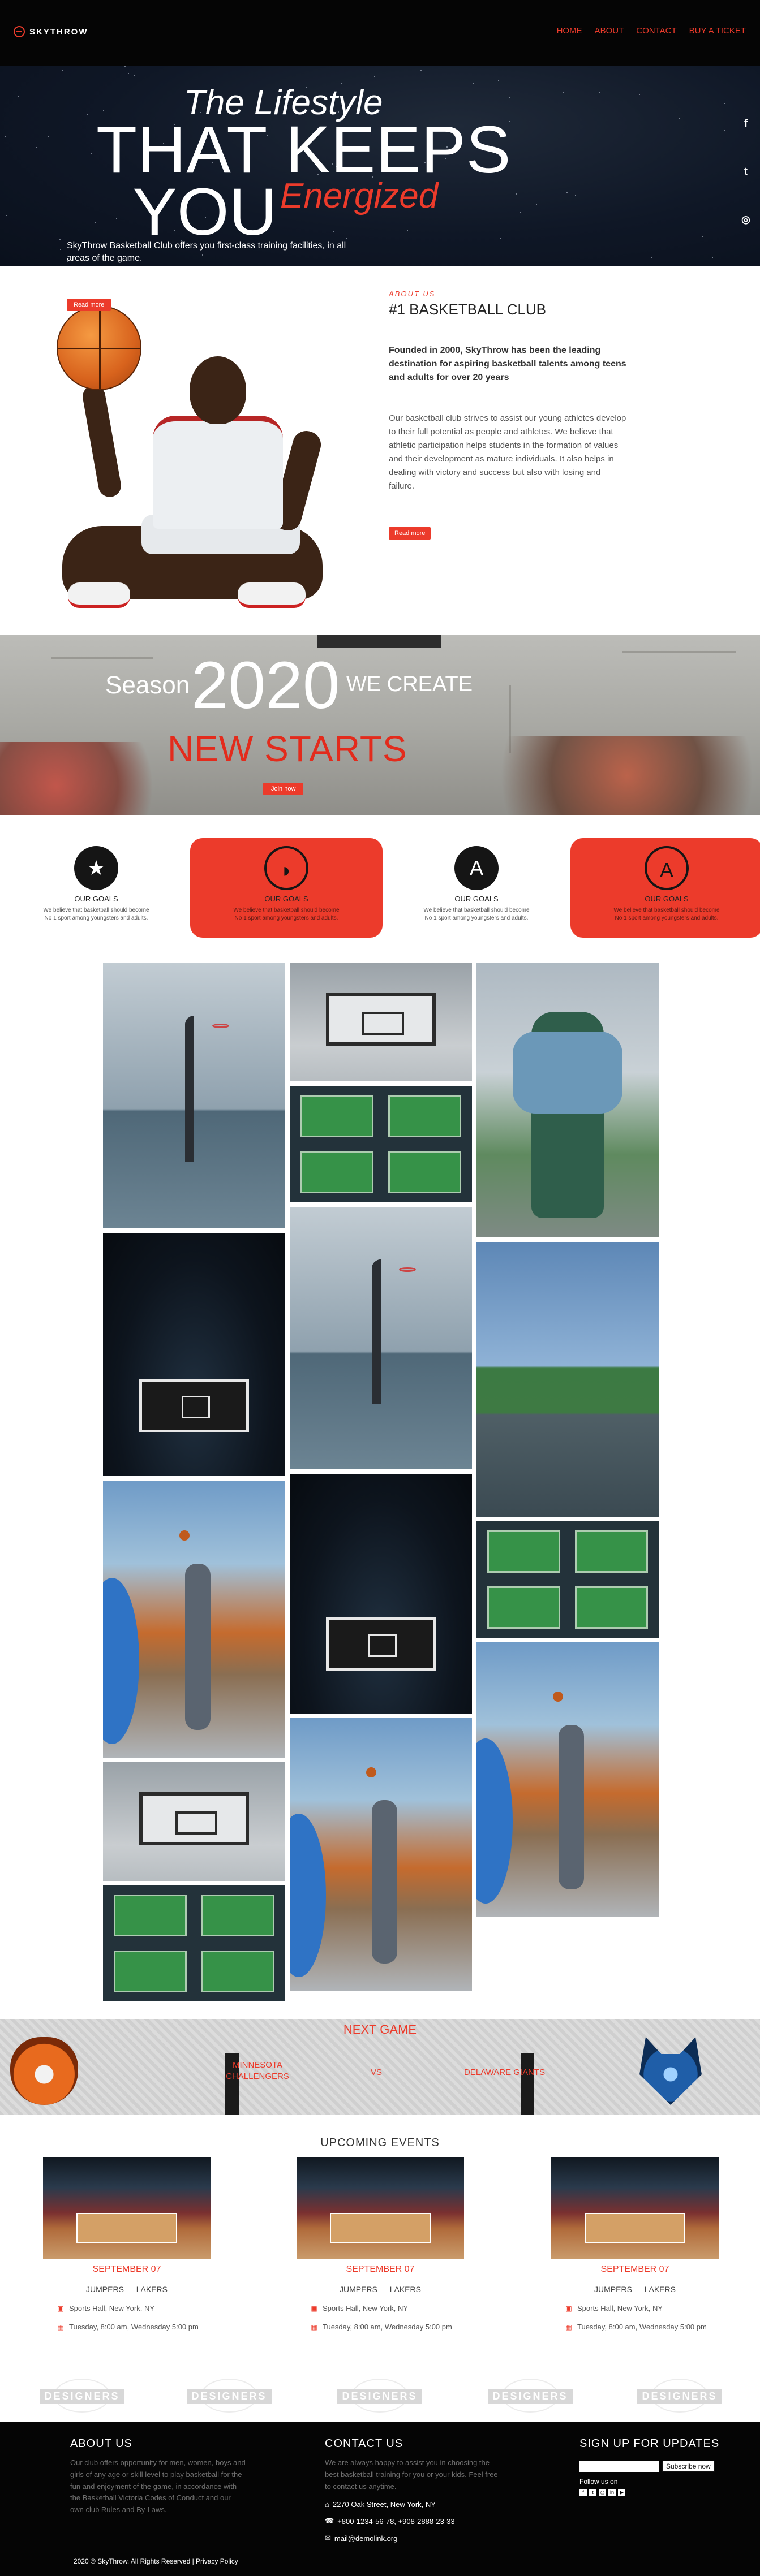  What do you see at coordinates (410, 534) in the screenshot?
I see `read-more-button: Read more` at bounding box center [410, 534].